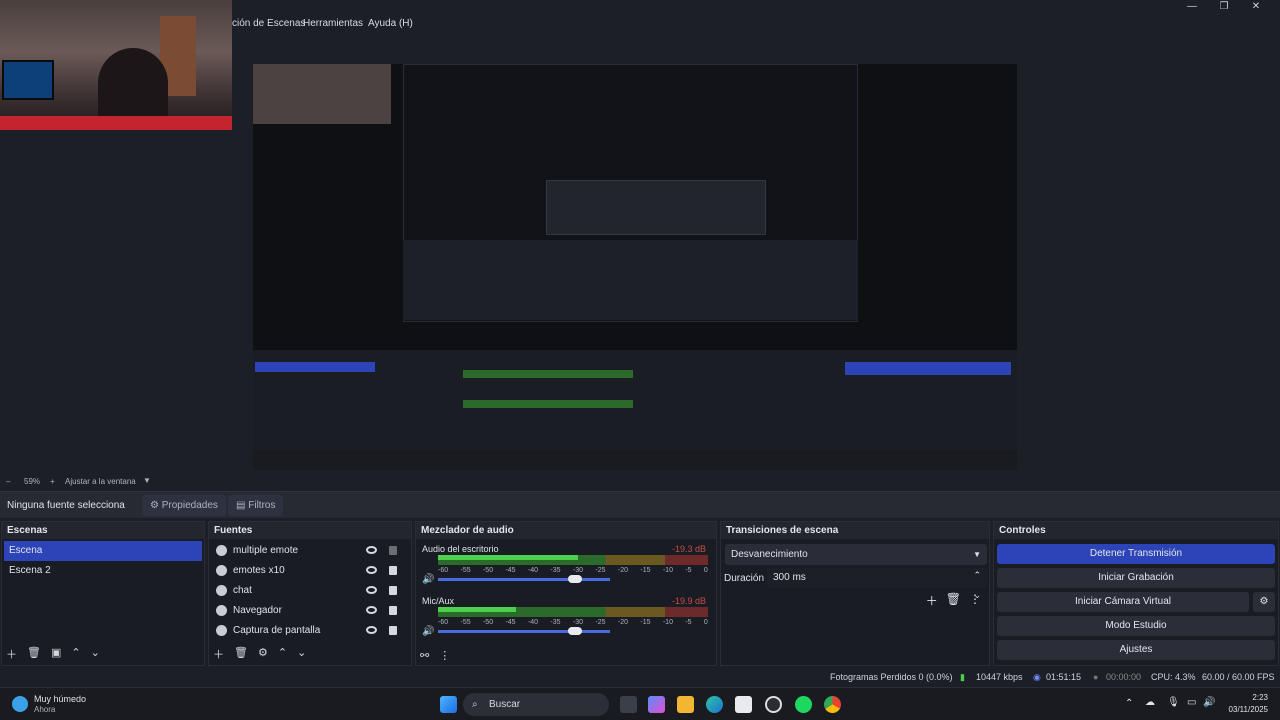  Describe the element at coordinates (533, 622) in the screenshot. I see `tick-label: -40` at that location.